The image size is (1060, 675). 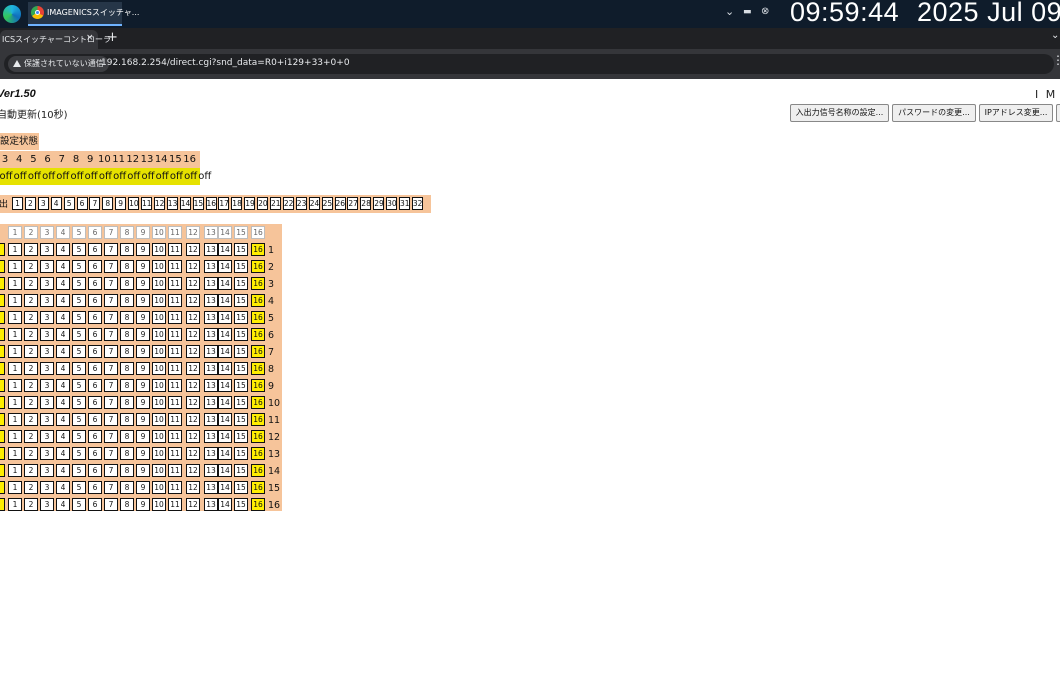 What do you see at coordinates (765, 11) in the screenshot?
I see `close-circle-icon: ⊗` at bounding box center [765, 11].